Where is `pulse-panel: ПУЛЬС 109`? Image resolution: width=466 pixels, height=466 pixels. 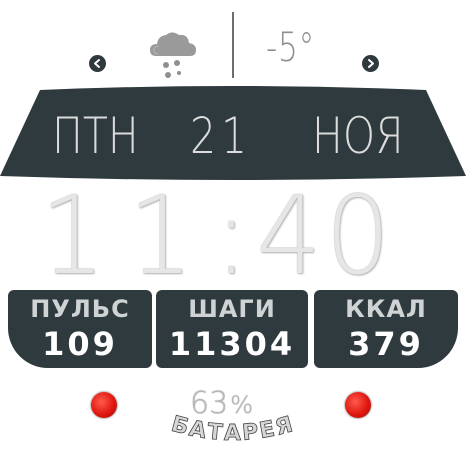
pulse-panel: ПУЛЬС 109 is located at coordinates (80, 329).